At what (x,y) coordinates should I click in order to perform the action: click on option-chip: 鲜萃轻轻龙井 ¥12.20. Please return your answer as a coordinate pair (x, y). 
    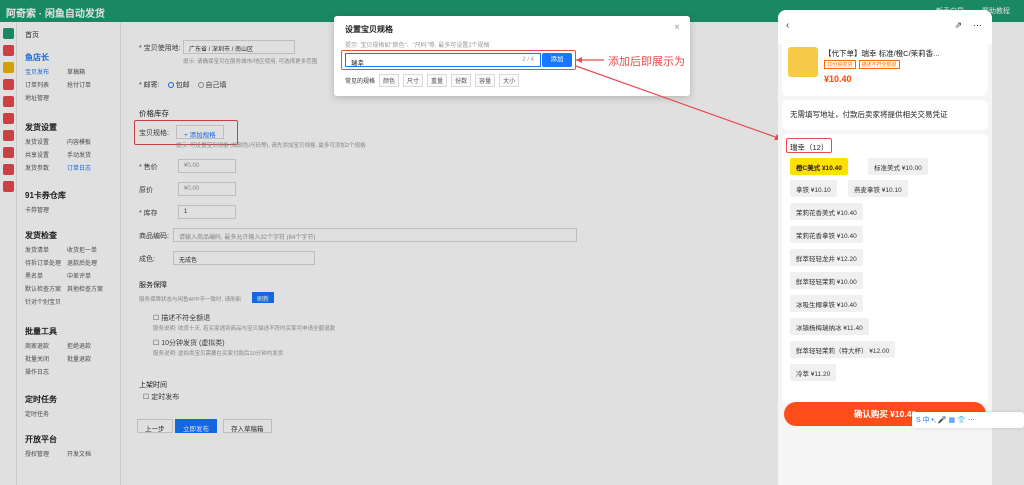
    Looking at the image, I should click on (826, 257).